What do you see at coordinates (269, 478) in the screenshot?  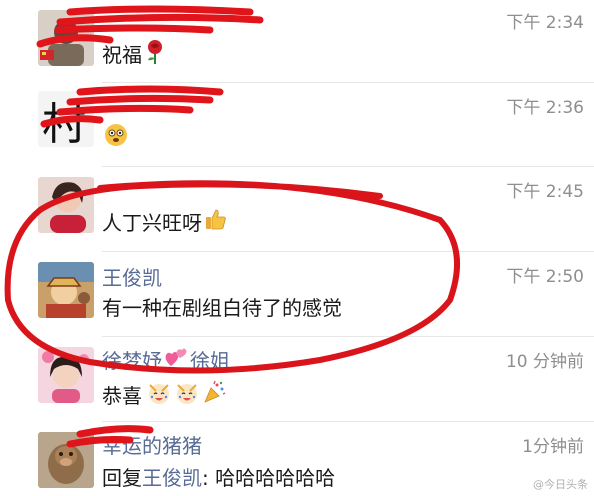 I see `comment-text: : 哈哈哈哈哈哈` at bounding box center [269, 478].